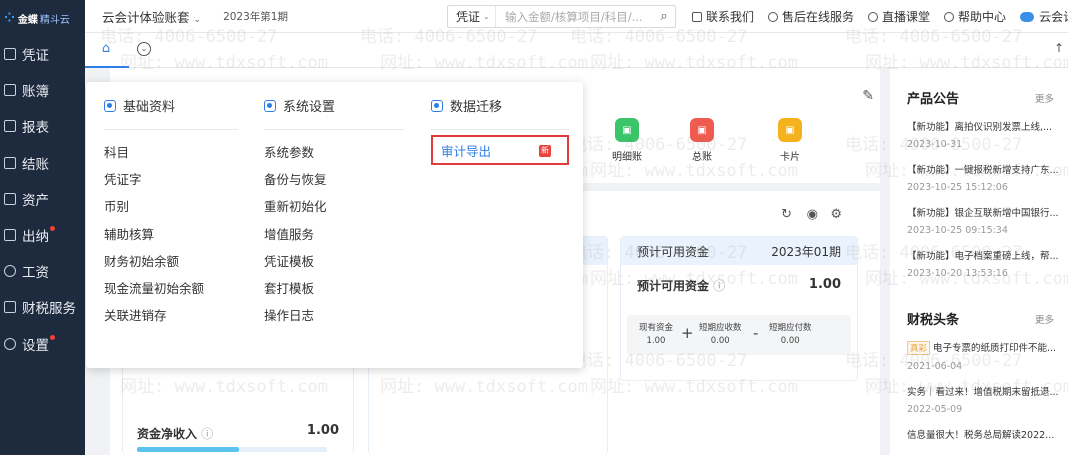 The image size is (1068, 455). What do you see at coordinates (681, 286) in the screenshot?
I see `fund-main-label: 预计可用资金 ⓘ` at bounding box center [681, 286].